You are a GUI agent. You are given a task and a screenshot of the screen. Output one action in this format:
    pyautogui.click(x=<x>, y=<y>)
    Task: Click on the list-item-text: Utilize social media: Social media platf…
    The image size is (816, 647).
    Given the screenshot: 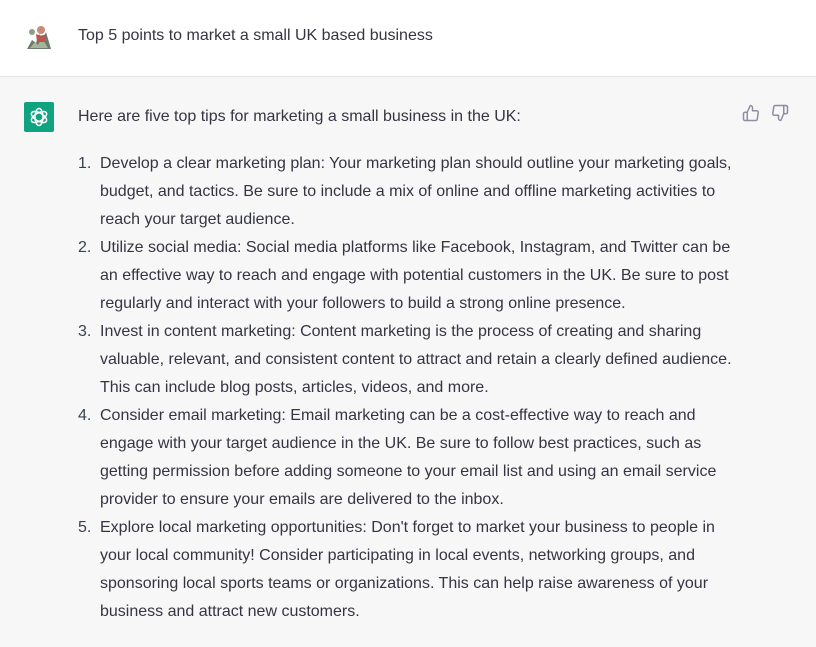 What is the action you would take?
    pyautogui.click(x=415, y=275)
    